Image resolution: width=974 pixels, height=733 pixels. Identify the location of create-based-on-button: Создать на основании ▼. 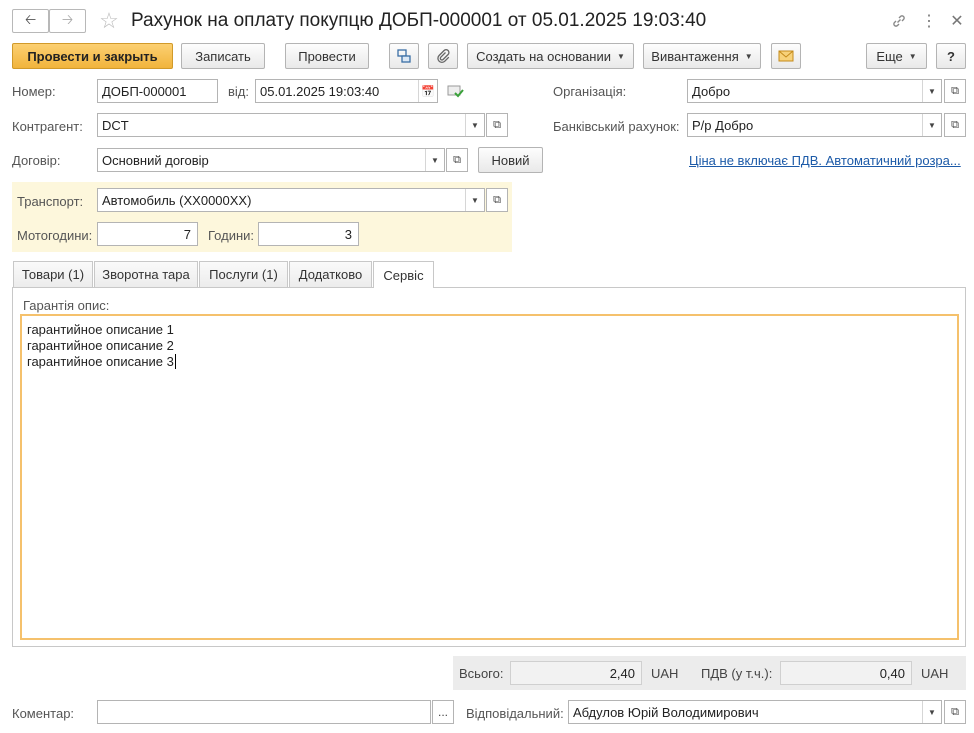
(550, 56).